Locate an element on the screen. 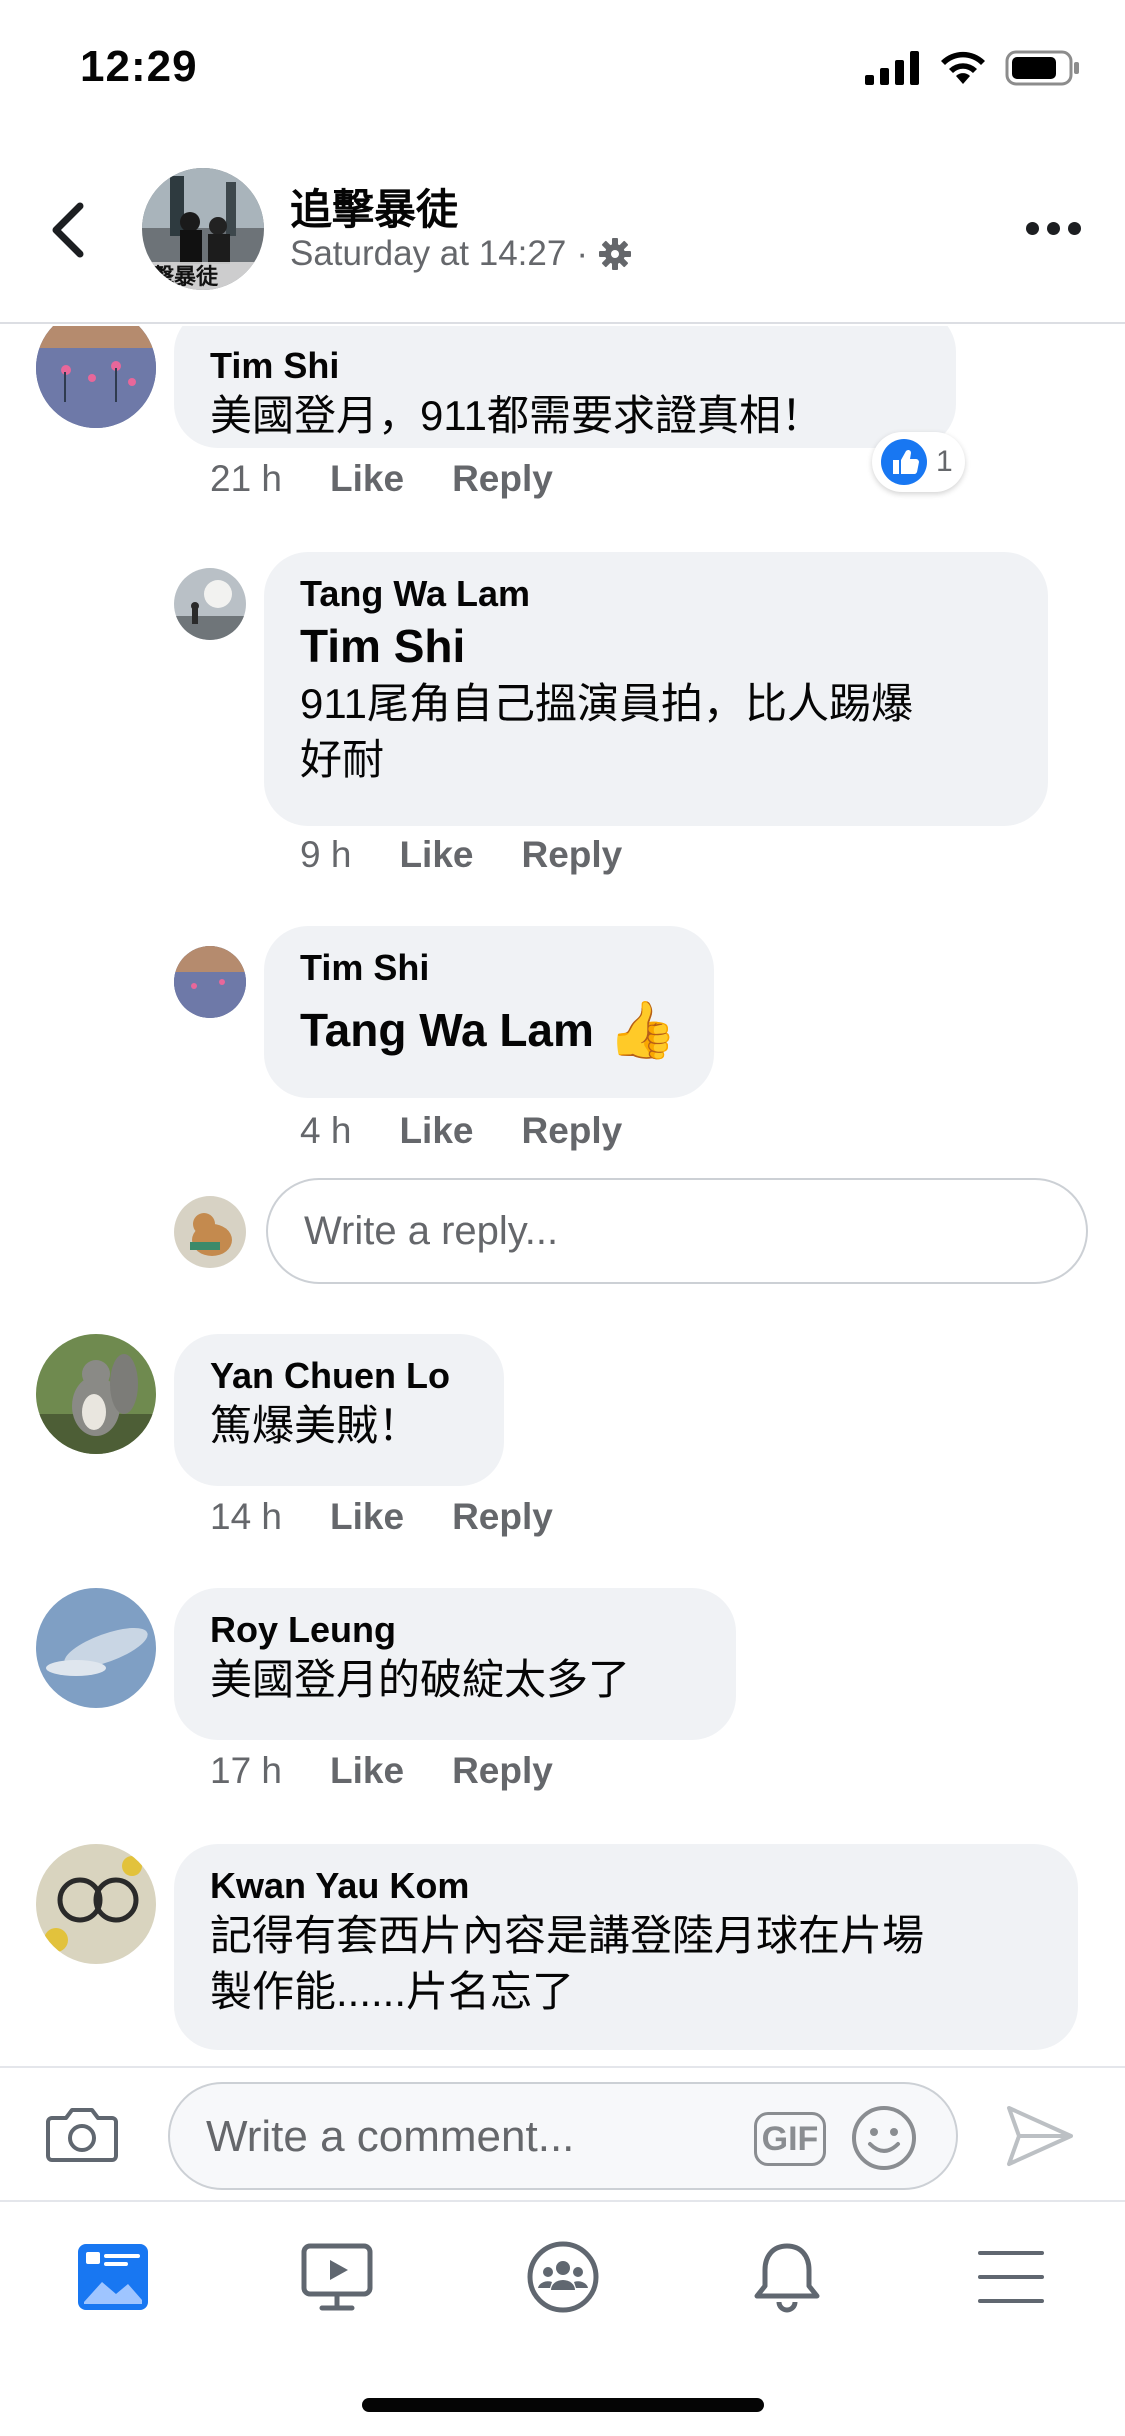 The width and height of the screenshot is (1125, 2436). comment-time: 17 h is located at coordinates (246, 1770).